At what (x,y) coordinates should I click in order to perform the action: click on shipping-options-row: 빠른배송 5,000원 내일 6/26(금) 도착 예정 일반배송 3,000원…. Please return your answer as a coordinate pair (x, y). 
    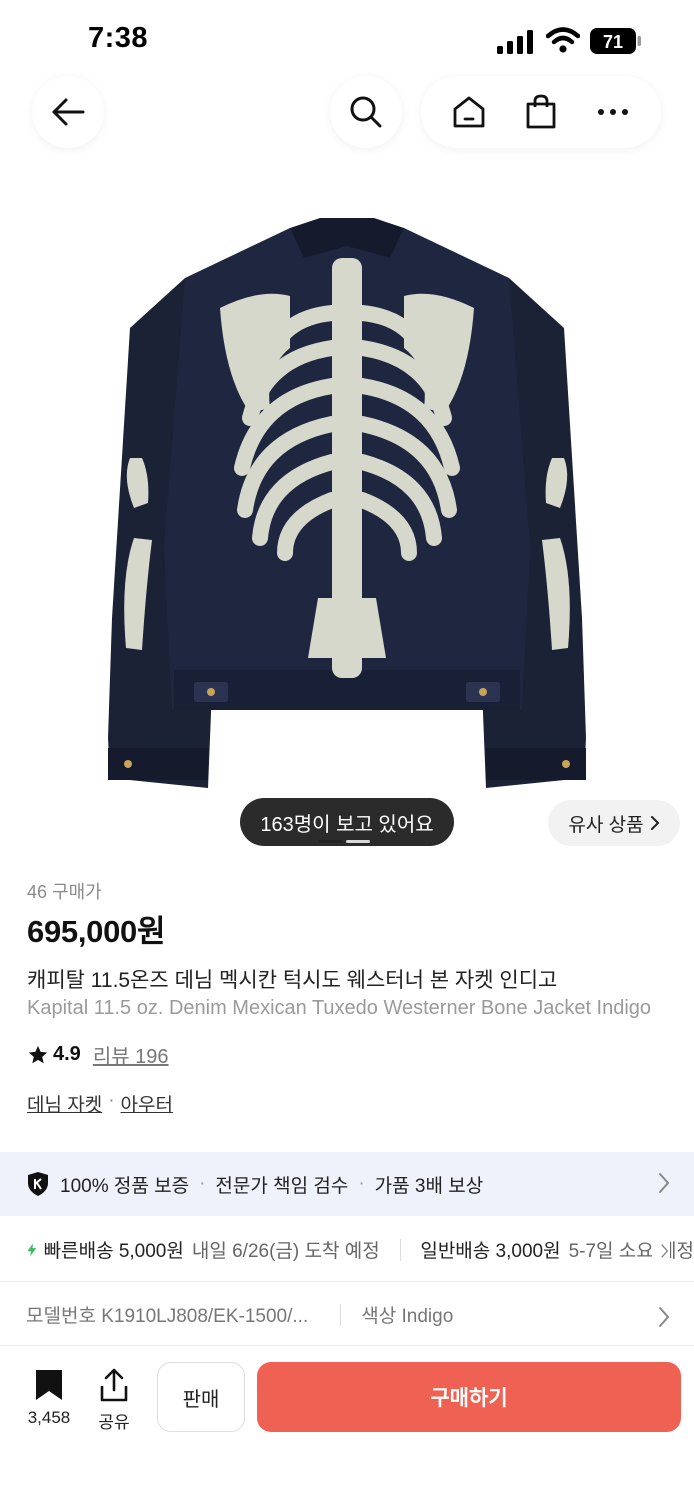
    Looking at the image, I should click on (347, 1250).